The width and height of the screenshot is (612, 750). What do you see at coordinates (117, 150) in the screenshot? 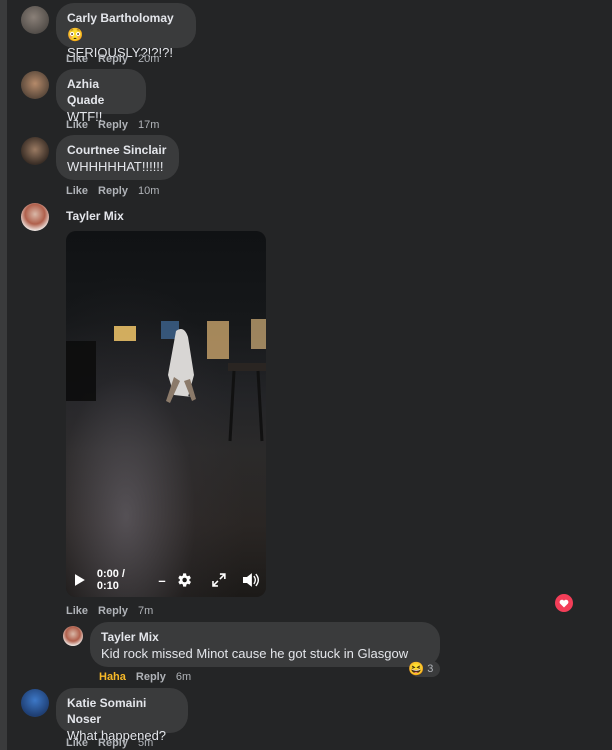
I see `commenter-name: Courtnee Sinclair` at bounding box center [117, 150].